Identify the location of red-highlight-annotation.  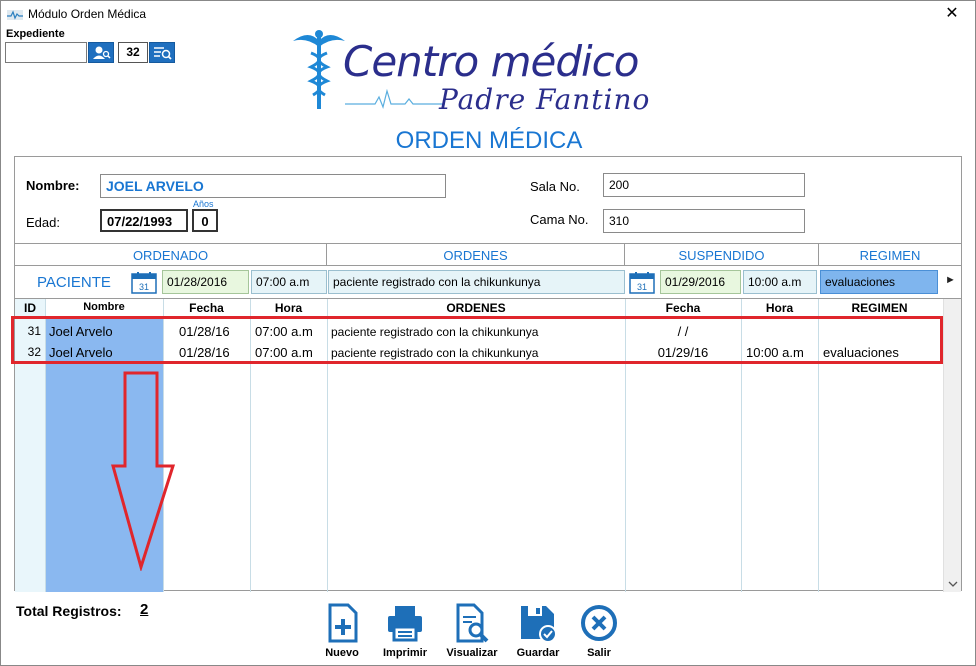
(477, 340).